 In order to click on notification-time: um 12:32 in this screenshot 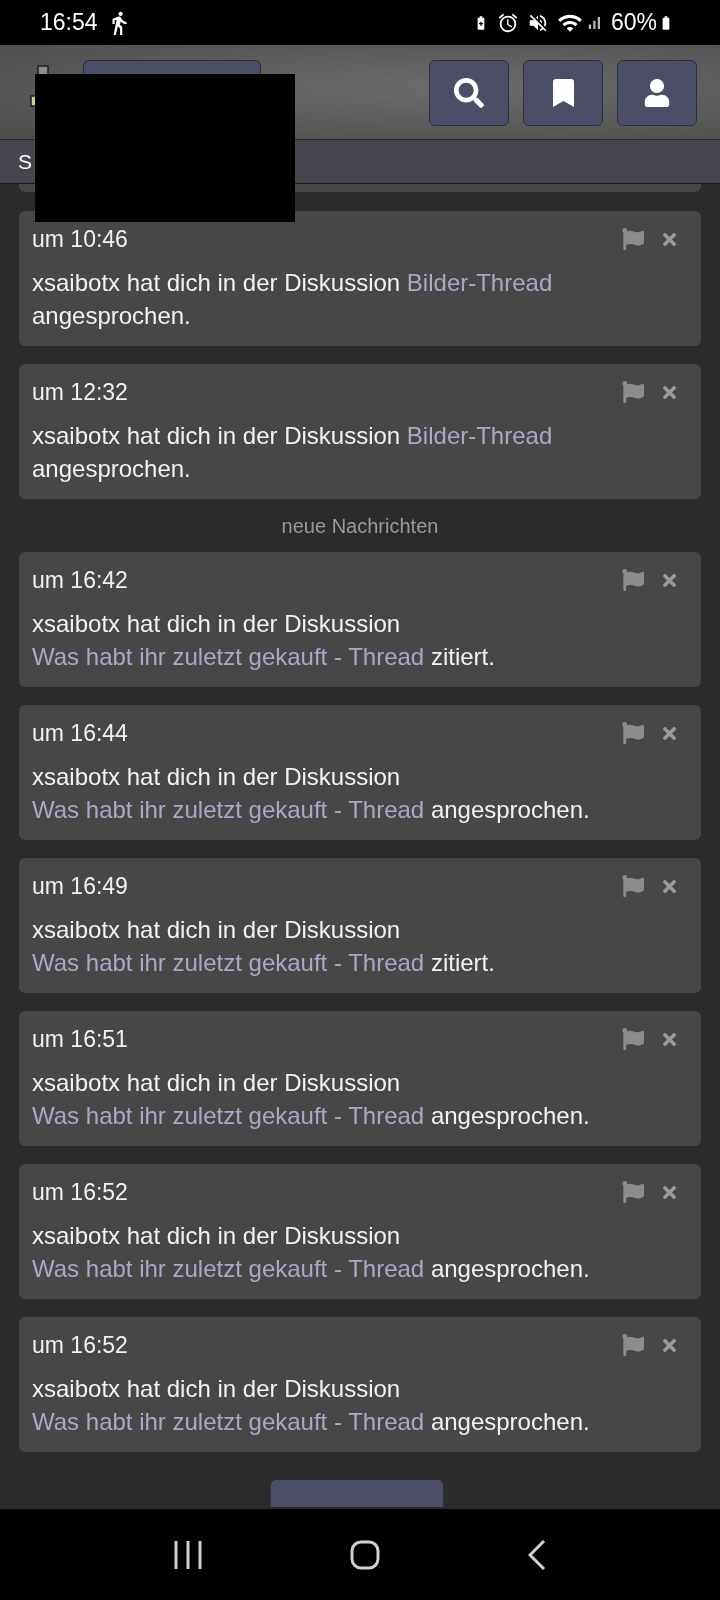, I will do `click(80, 392)`.